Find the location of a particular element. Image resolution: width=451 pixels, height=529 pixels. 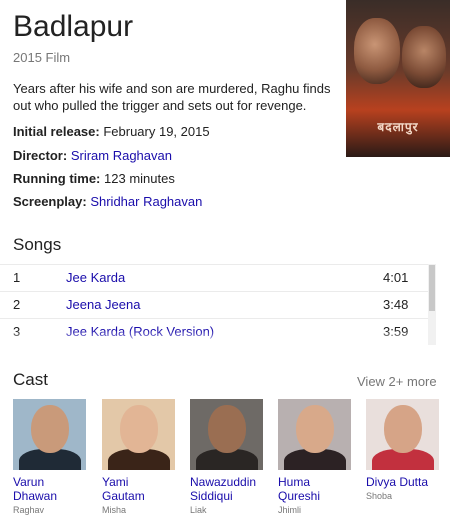

song-number: 1 is located at coordinates (17, 277).